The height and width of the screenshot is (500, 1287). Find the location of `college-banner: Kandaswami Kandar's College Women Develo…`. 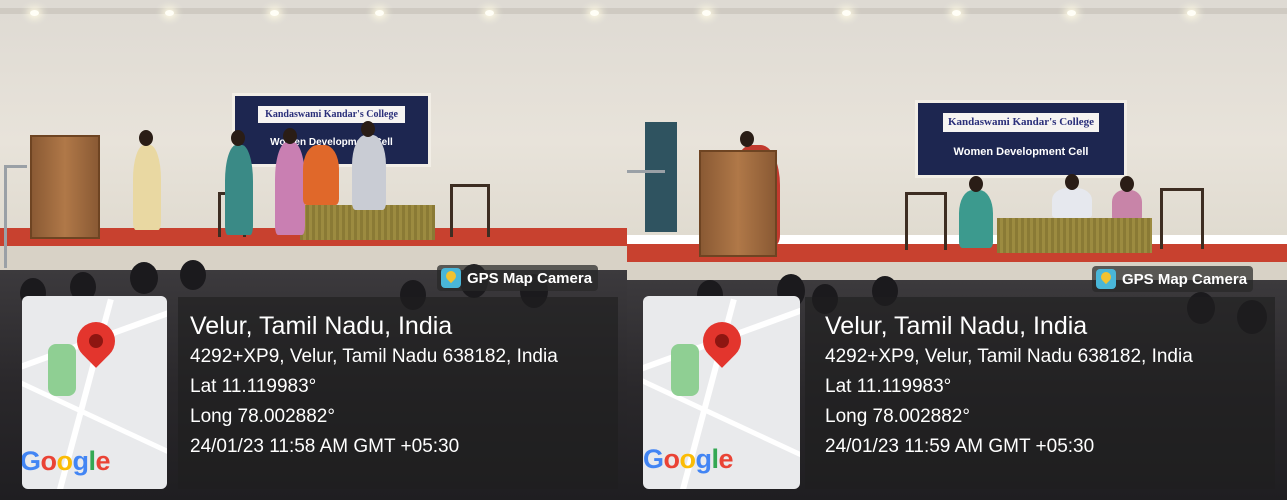

college-banner: Kandaswami Kandar's College Women Develo… is located at coordinates (1021, 139).